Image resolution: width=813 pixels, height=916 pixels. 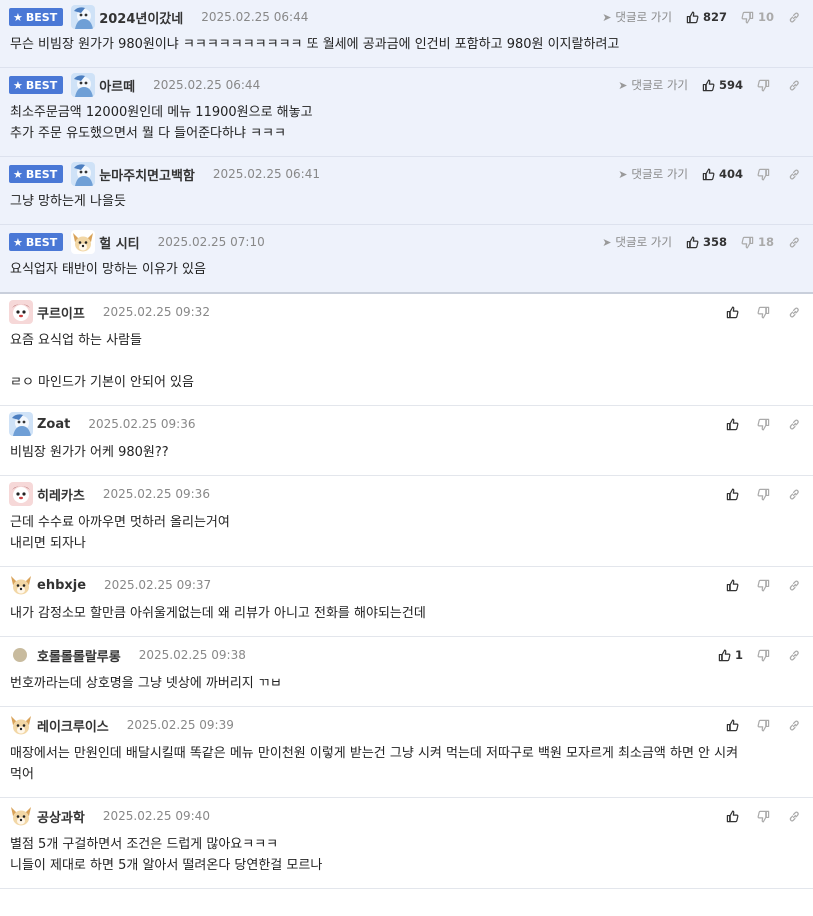 What do you see at coordinates (218, 613) in the screenshot?
I see `comment-body: 내가 감정소모 할만큼 아쉬울게없는데 왜 리뷰가 아니고 전화를 해야되는건데` at bounding box center [218, 613].